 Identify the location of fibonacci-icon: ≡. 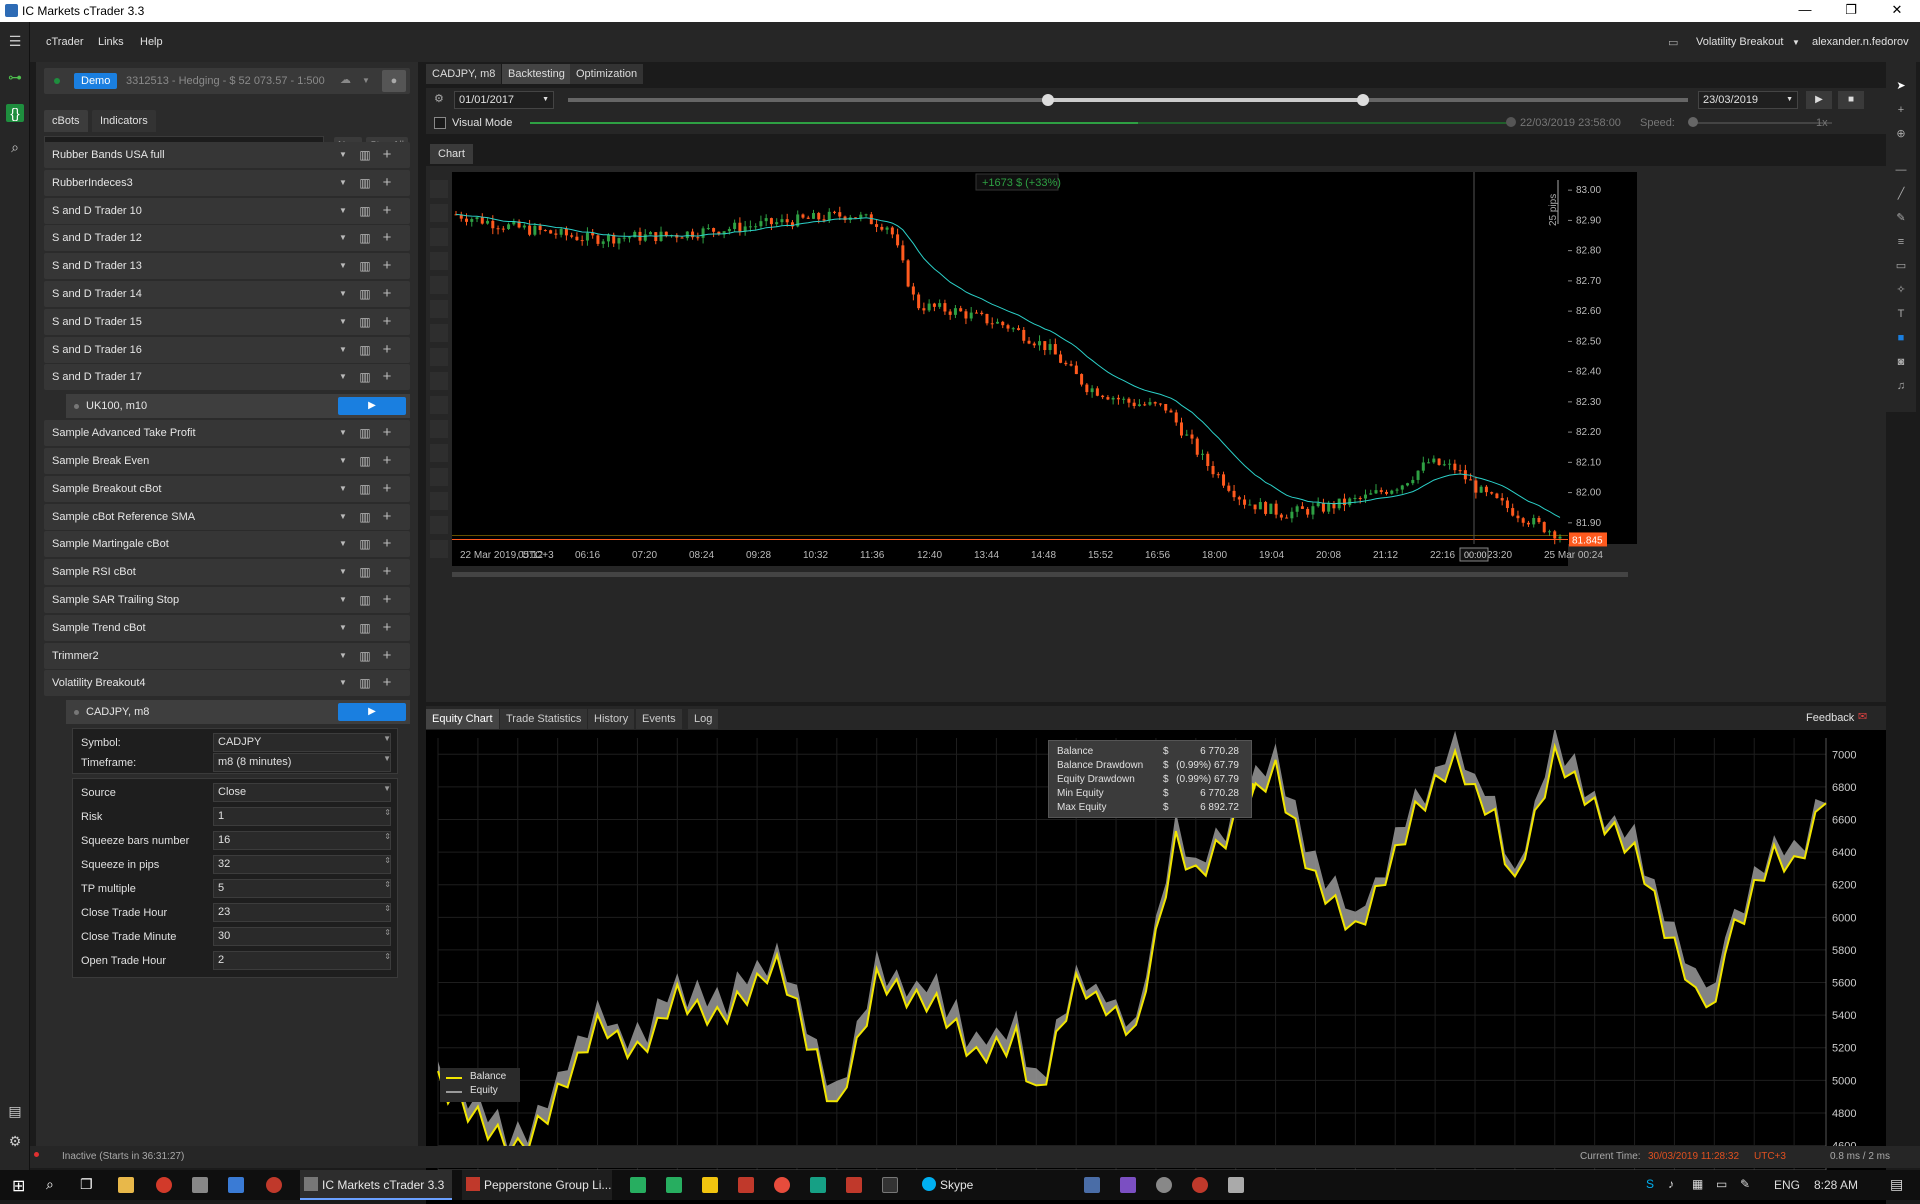
(1901, 242).